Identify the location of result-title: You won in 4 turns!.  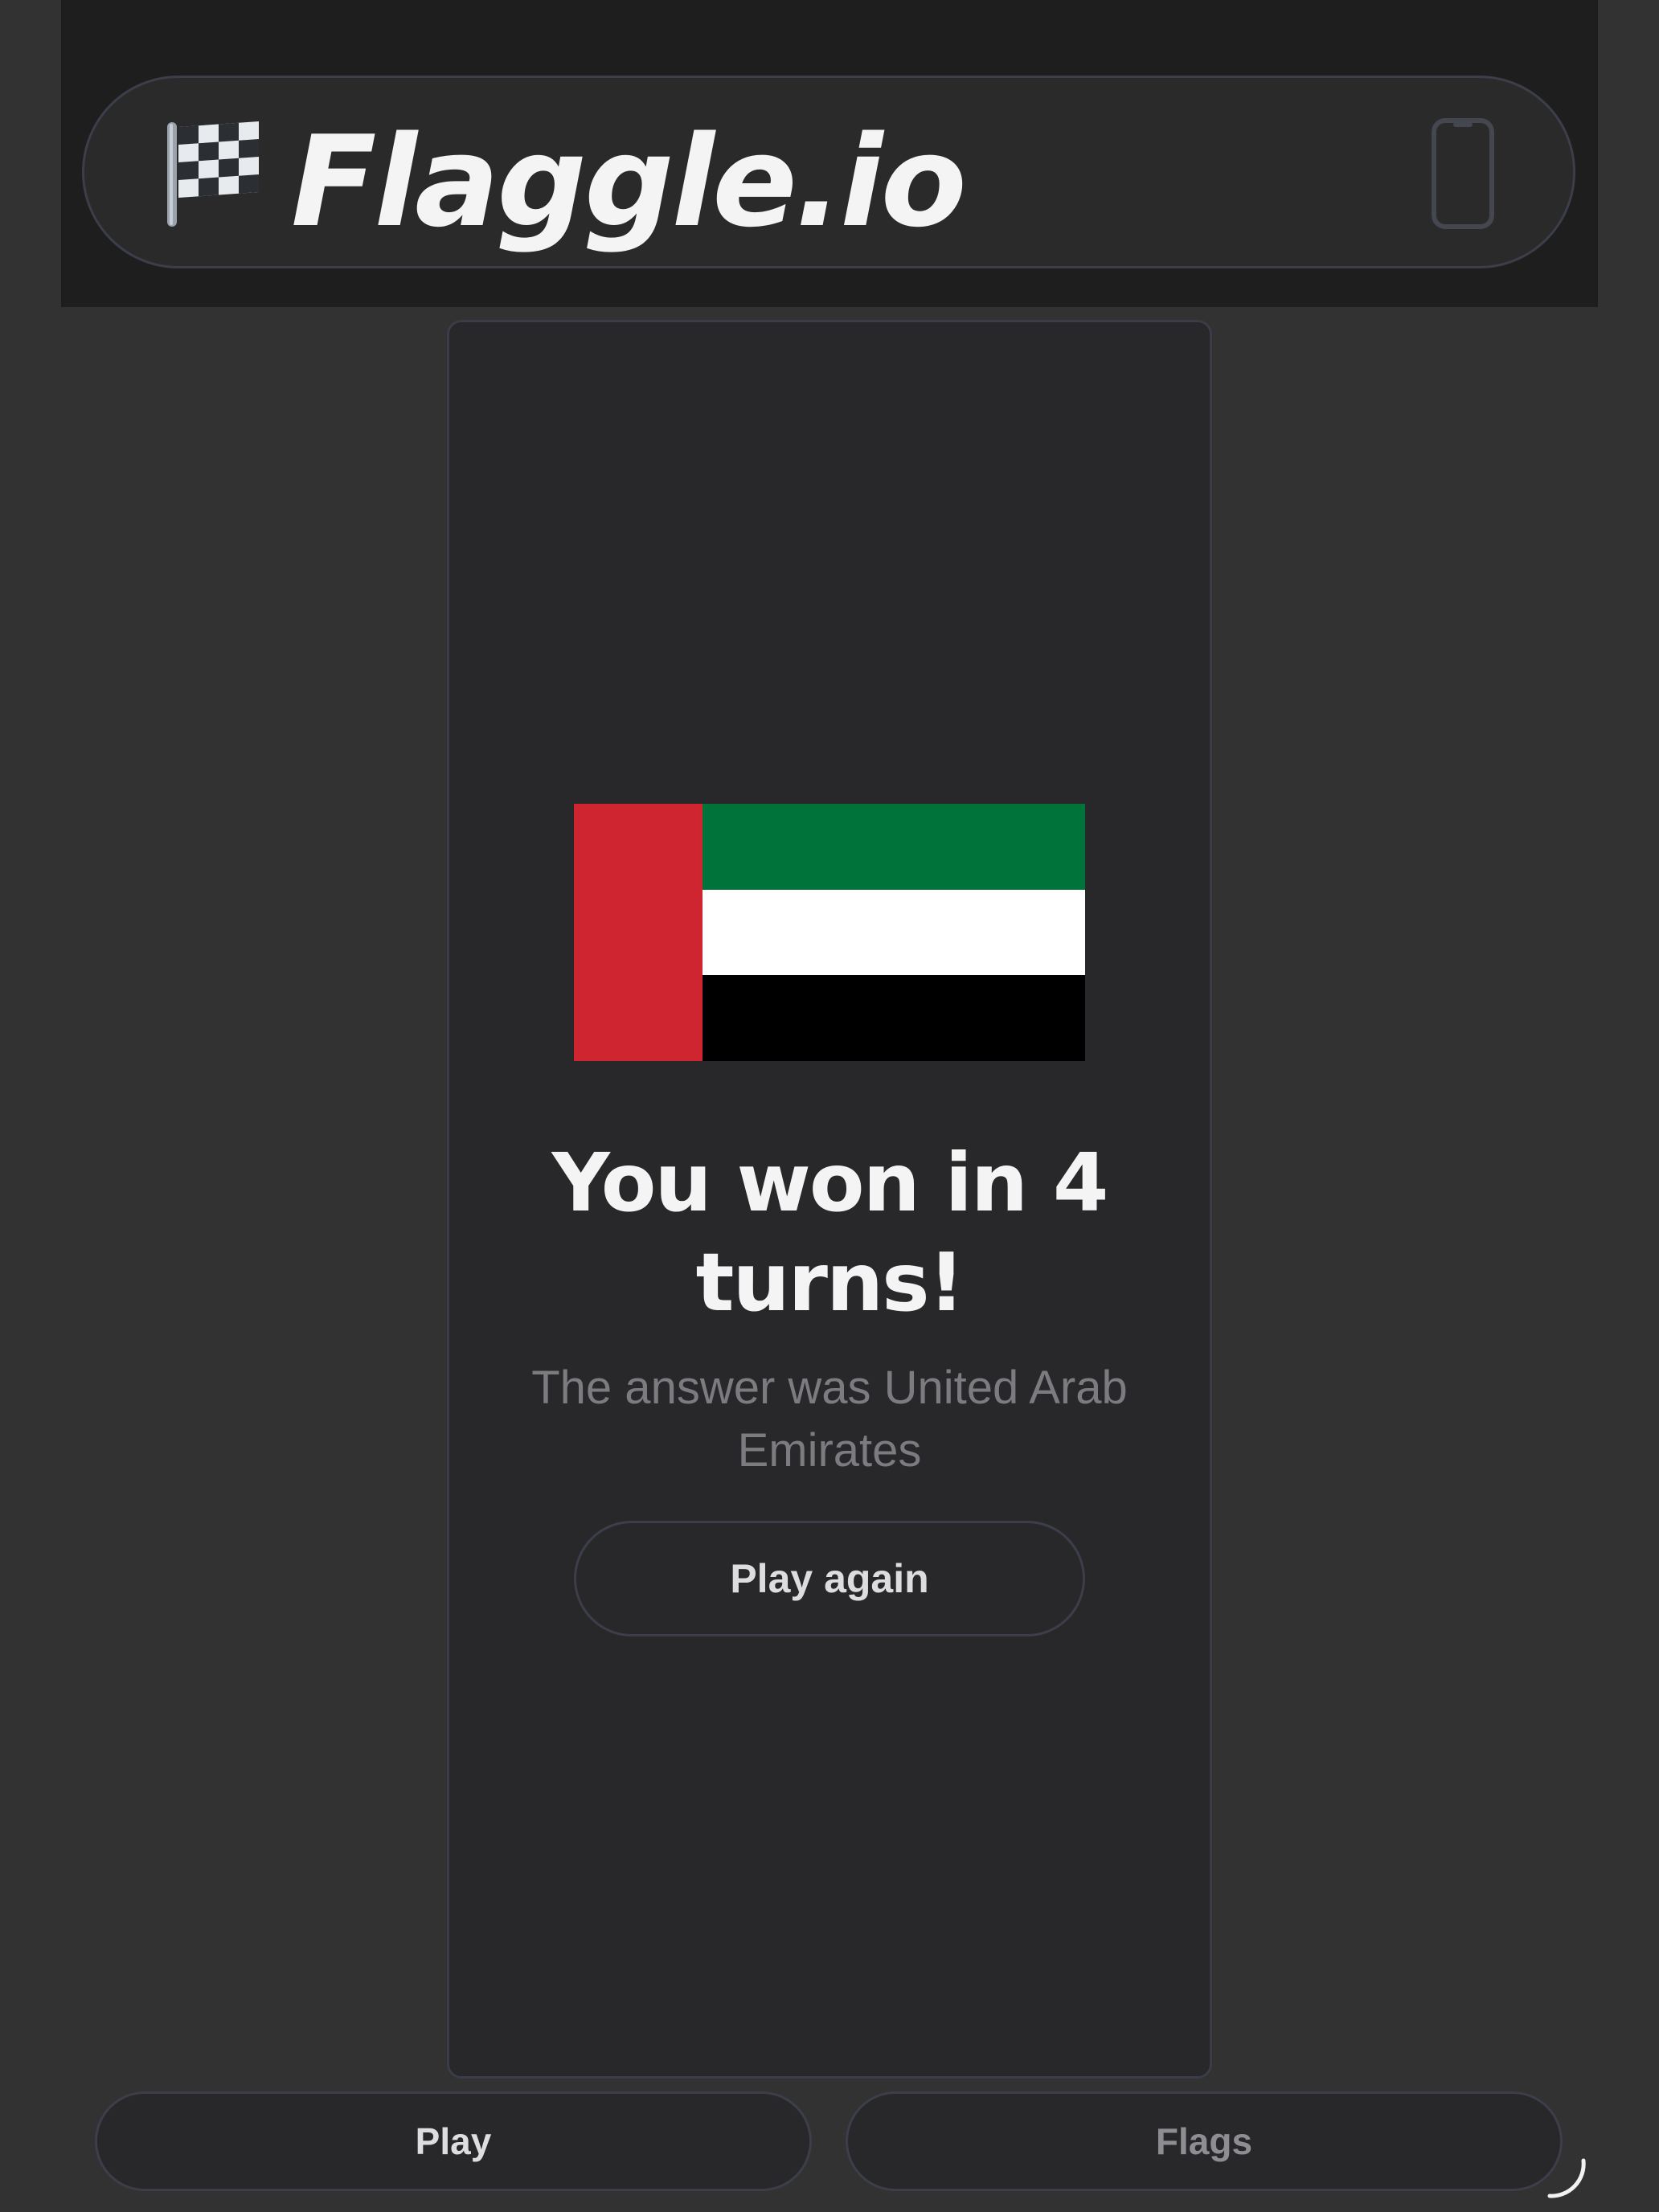
(829, 1233).